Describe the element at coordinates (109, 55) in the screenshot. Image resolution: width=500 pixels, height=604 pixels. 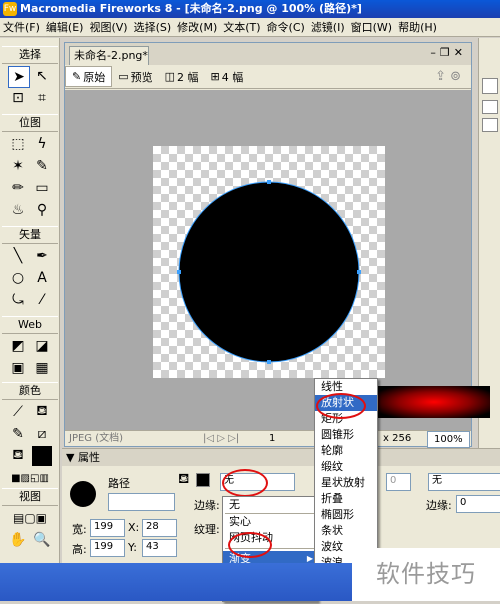
I see `document-tab: 未命名-2.png*` at that location.